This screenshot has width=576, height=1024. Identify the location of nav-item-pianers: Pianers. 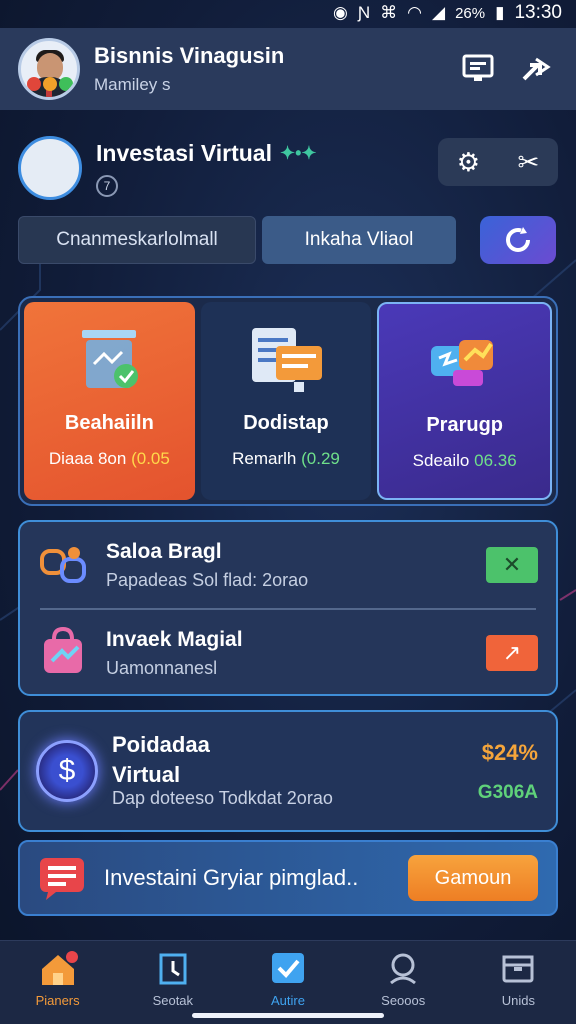
(57, 982).